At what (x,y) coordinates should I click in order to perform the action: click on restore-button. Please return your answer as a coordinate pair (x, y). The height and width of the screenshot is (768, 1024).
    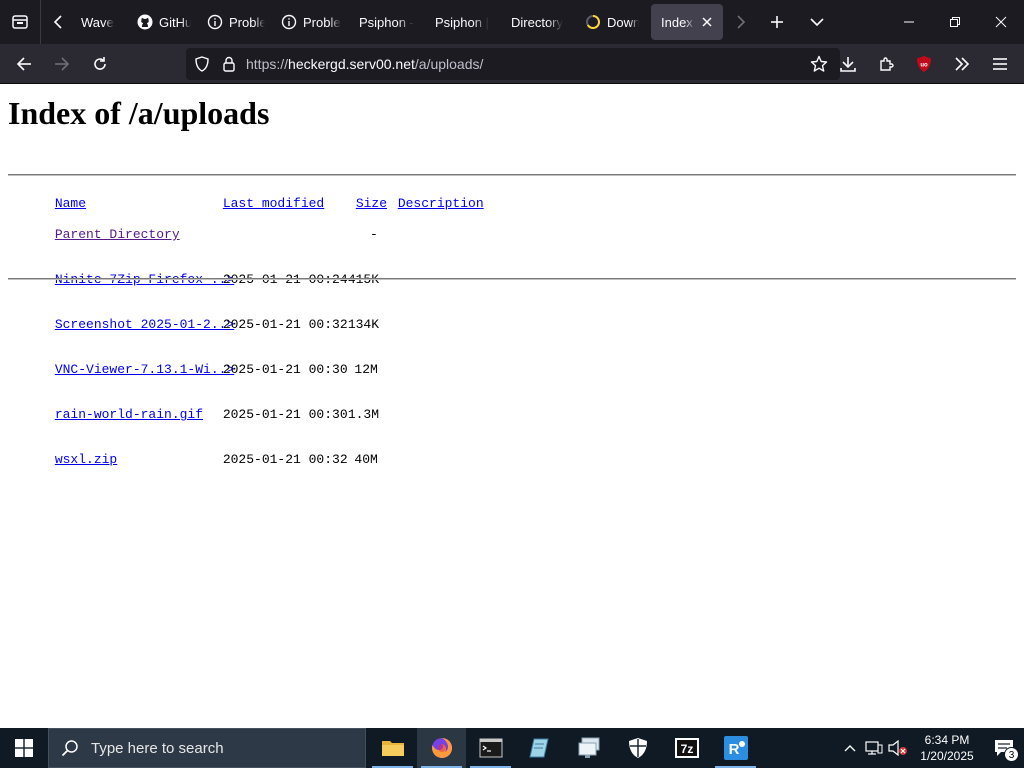
    Looking at the image, I should click on (955, 22).